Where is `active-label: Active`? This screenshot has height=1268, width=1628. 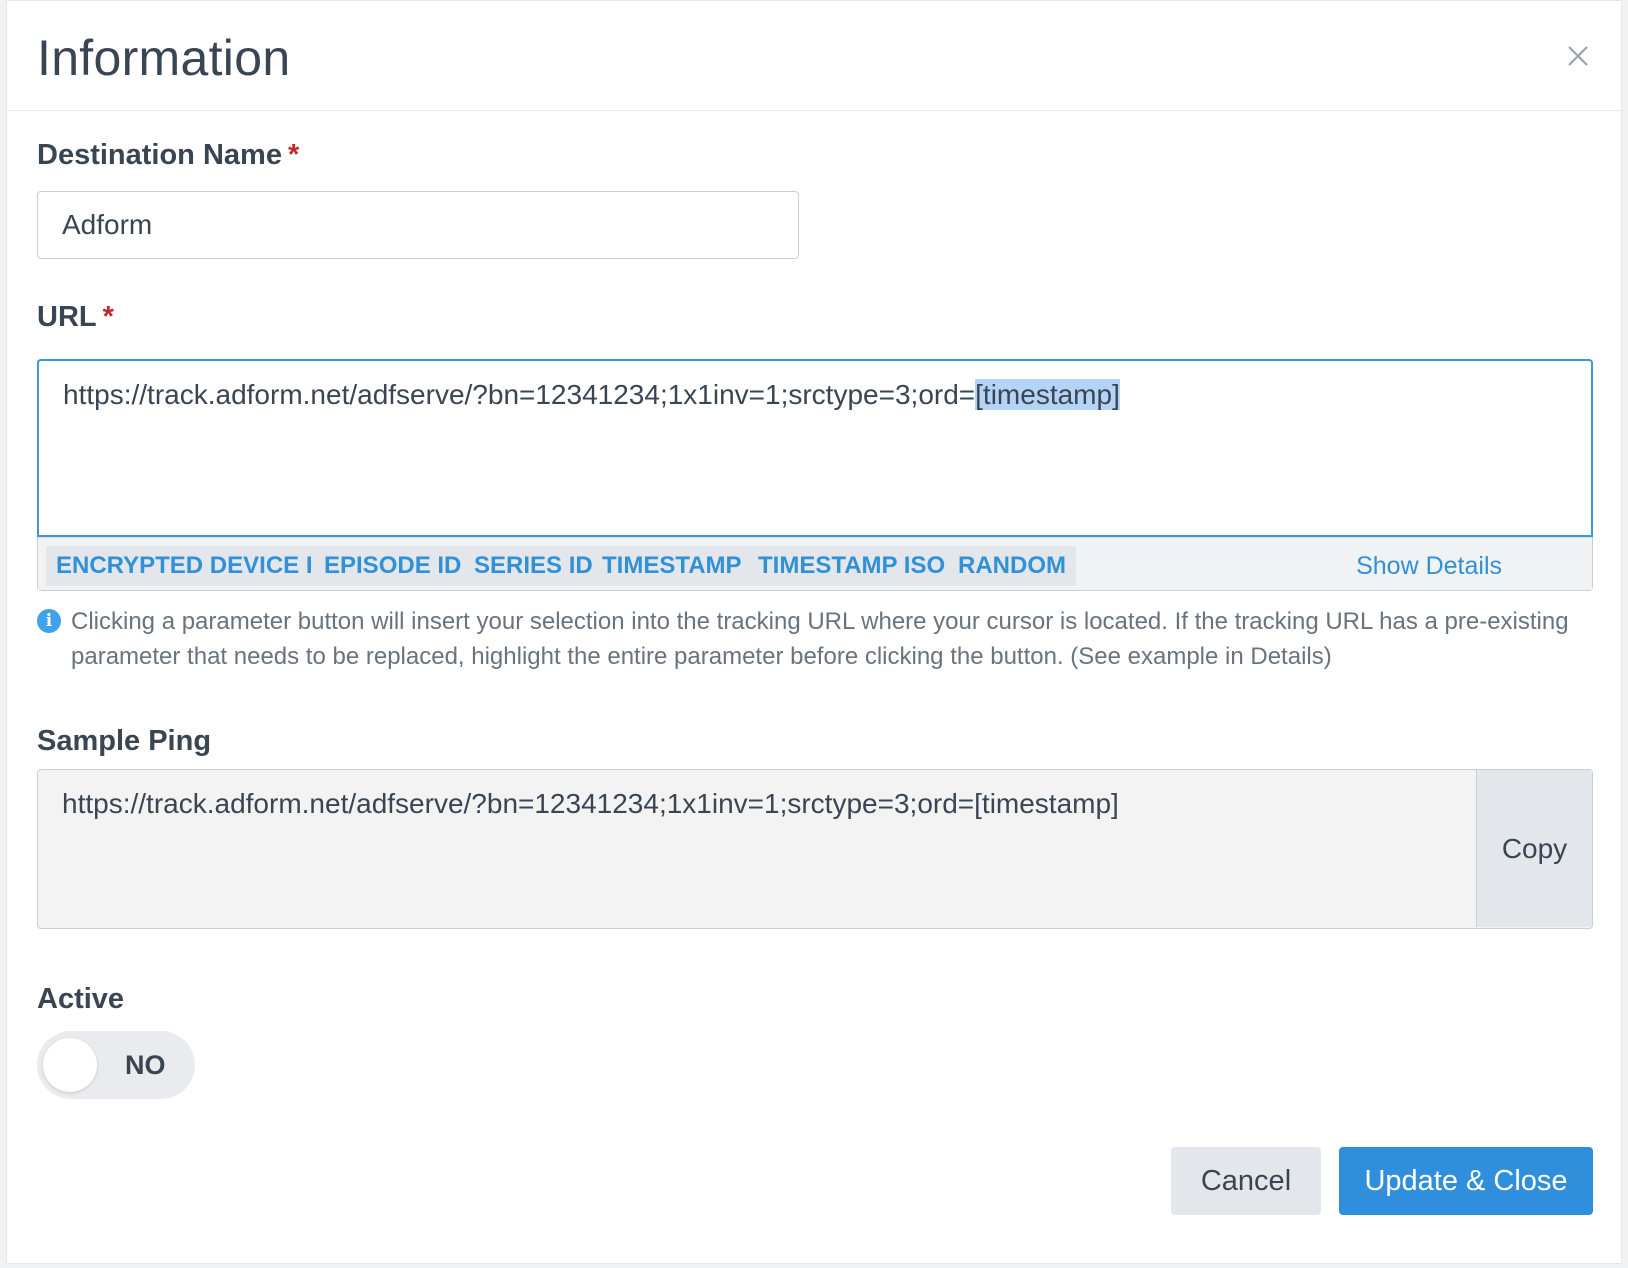
active-label: Active is located at coordinates (81, 999).